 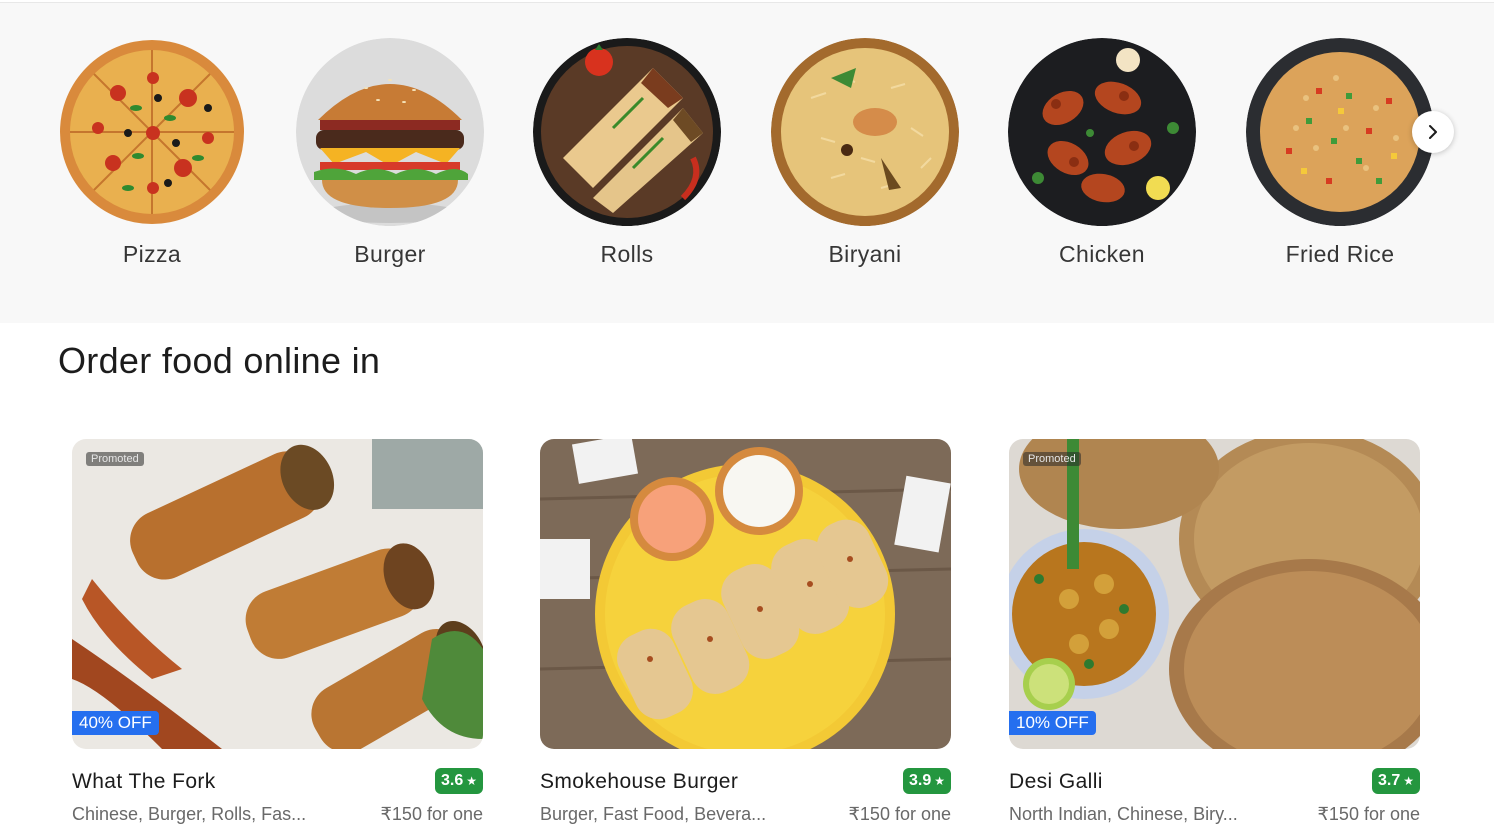 I want to click on rolls-image, so click(x=627, y=132).